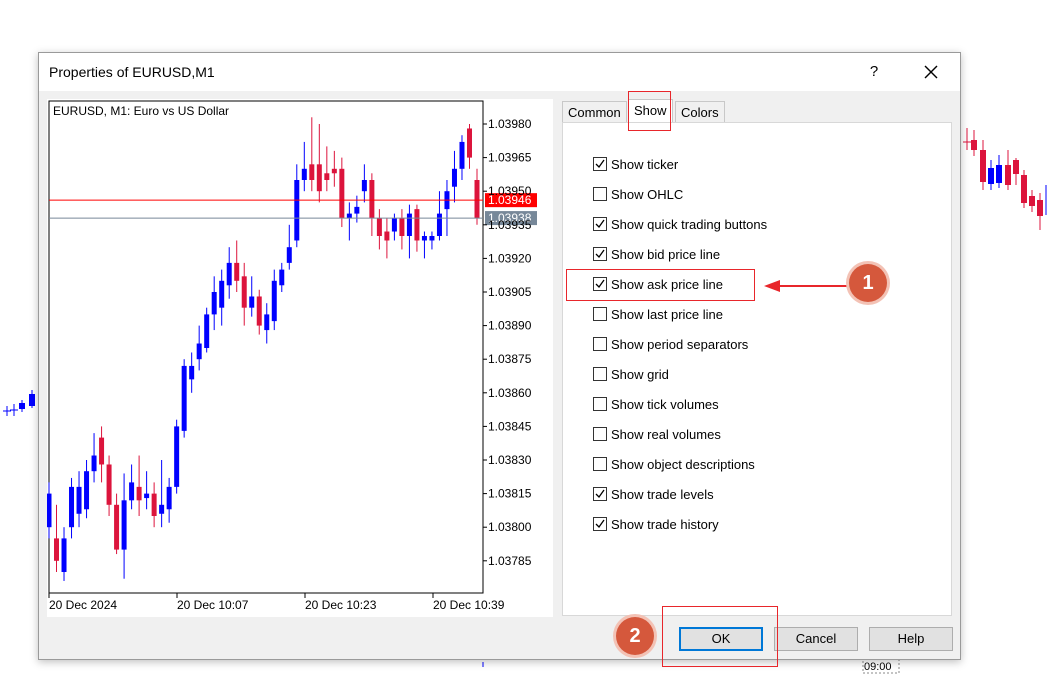  Describe the element at coordinates (720, 636) in the screenshot. I see `ok-button-highlight` at that location.